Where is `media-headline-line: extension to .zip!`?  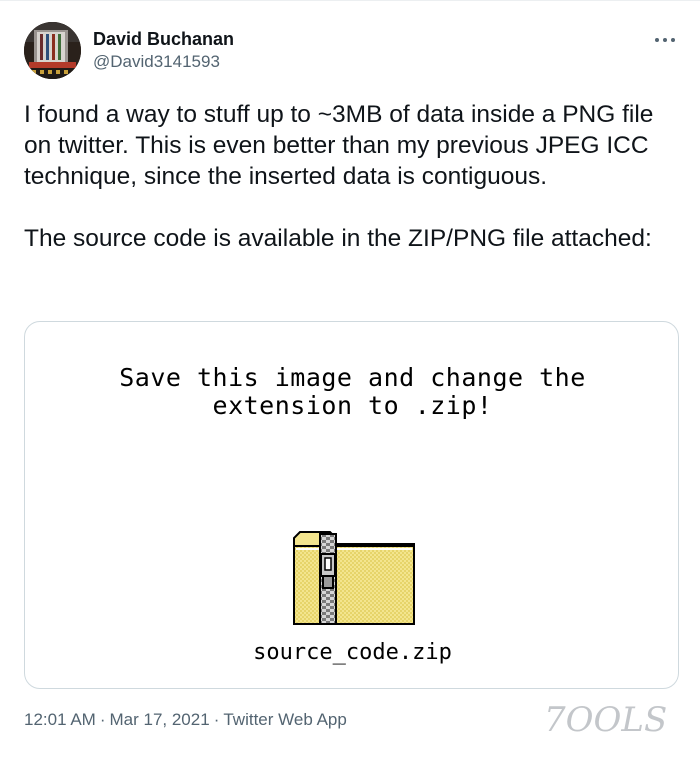
media-headline-line: extension to .zip! is located at coordinates (352, 405).